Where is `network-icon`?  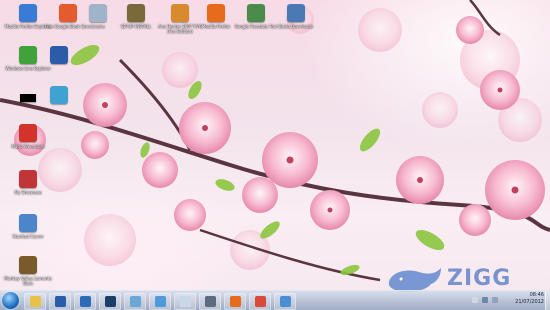
network-icon is located at coordinates (485, 300).